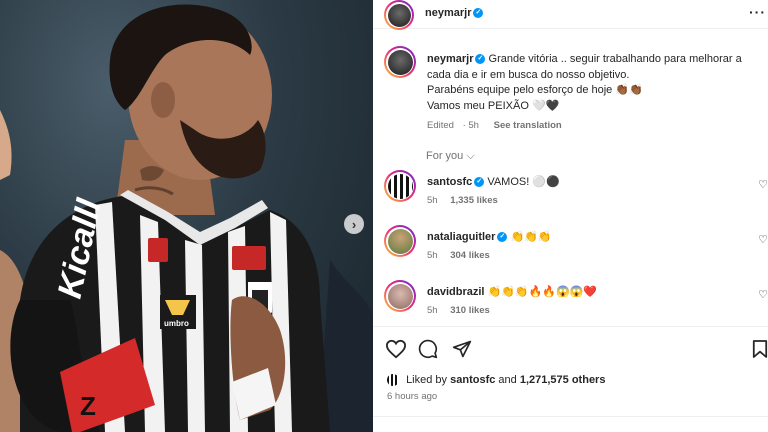 The width and height of the screenshot is (768, 432). Describe the element at coordinates (393, 380) in the screenshot. I see `liker-avatar` at that location.